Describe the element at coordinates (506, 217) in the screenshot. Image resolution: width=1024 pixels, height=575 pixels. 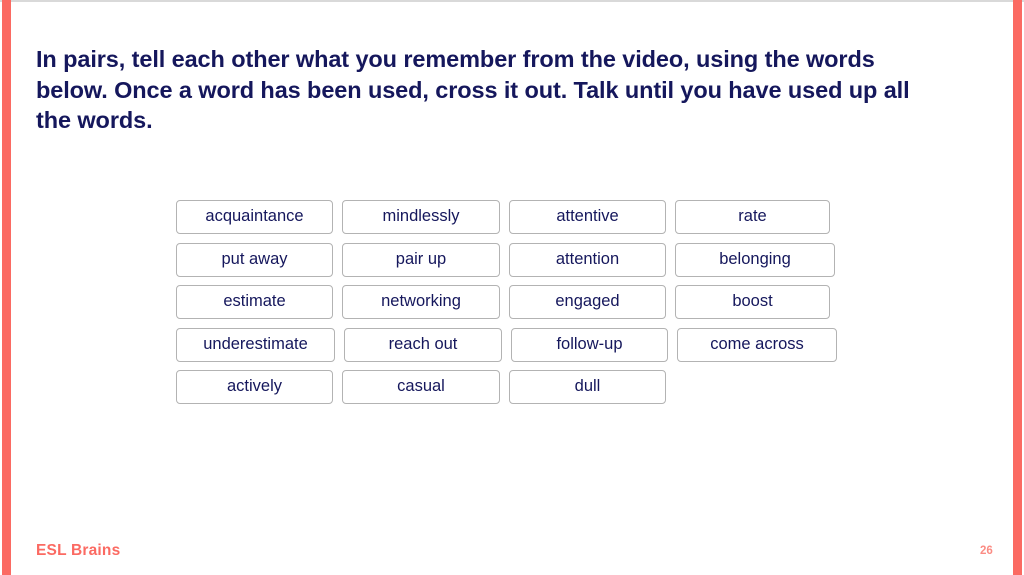
I see `word-card-row: acquaintance mindlessly attentive rate` at that location.